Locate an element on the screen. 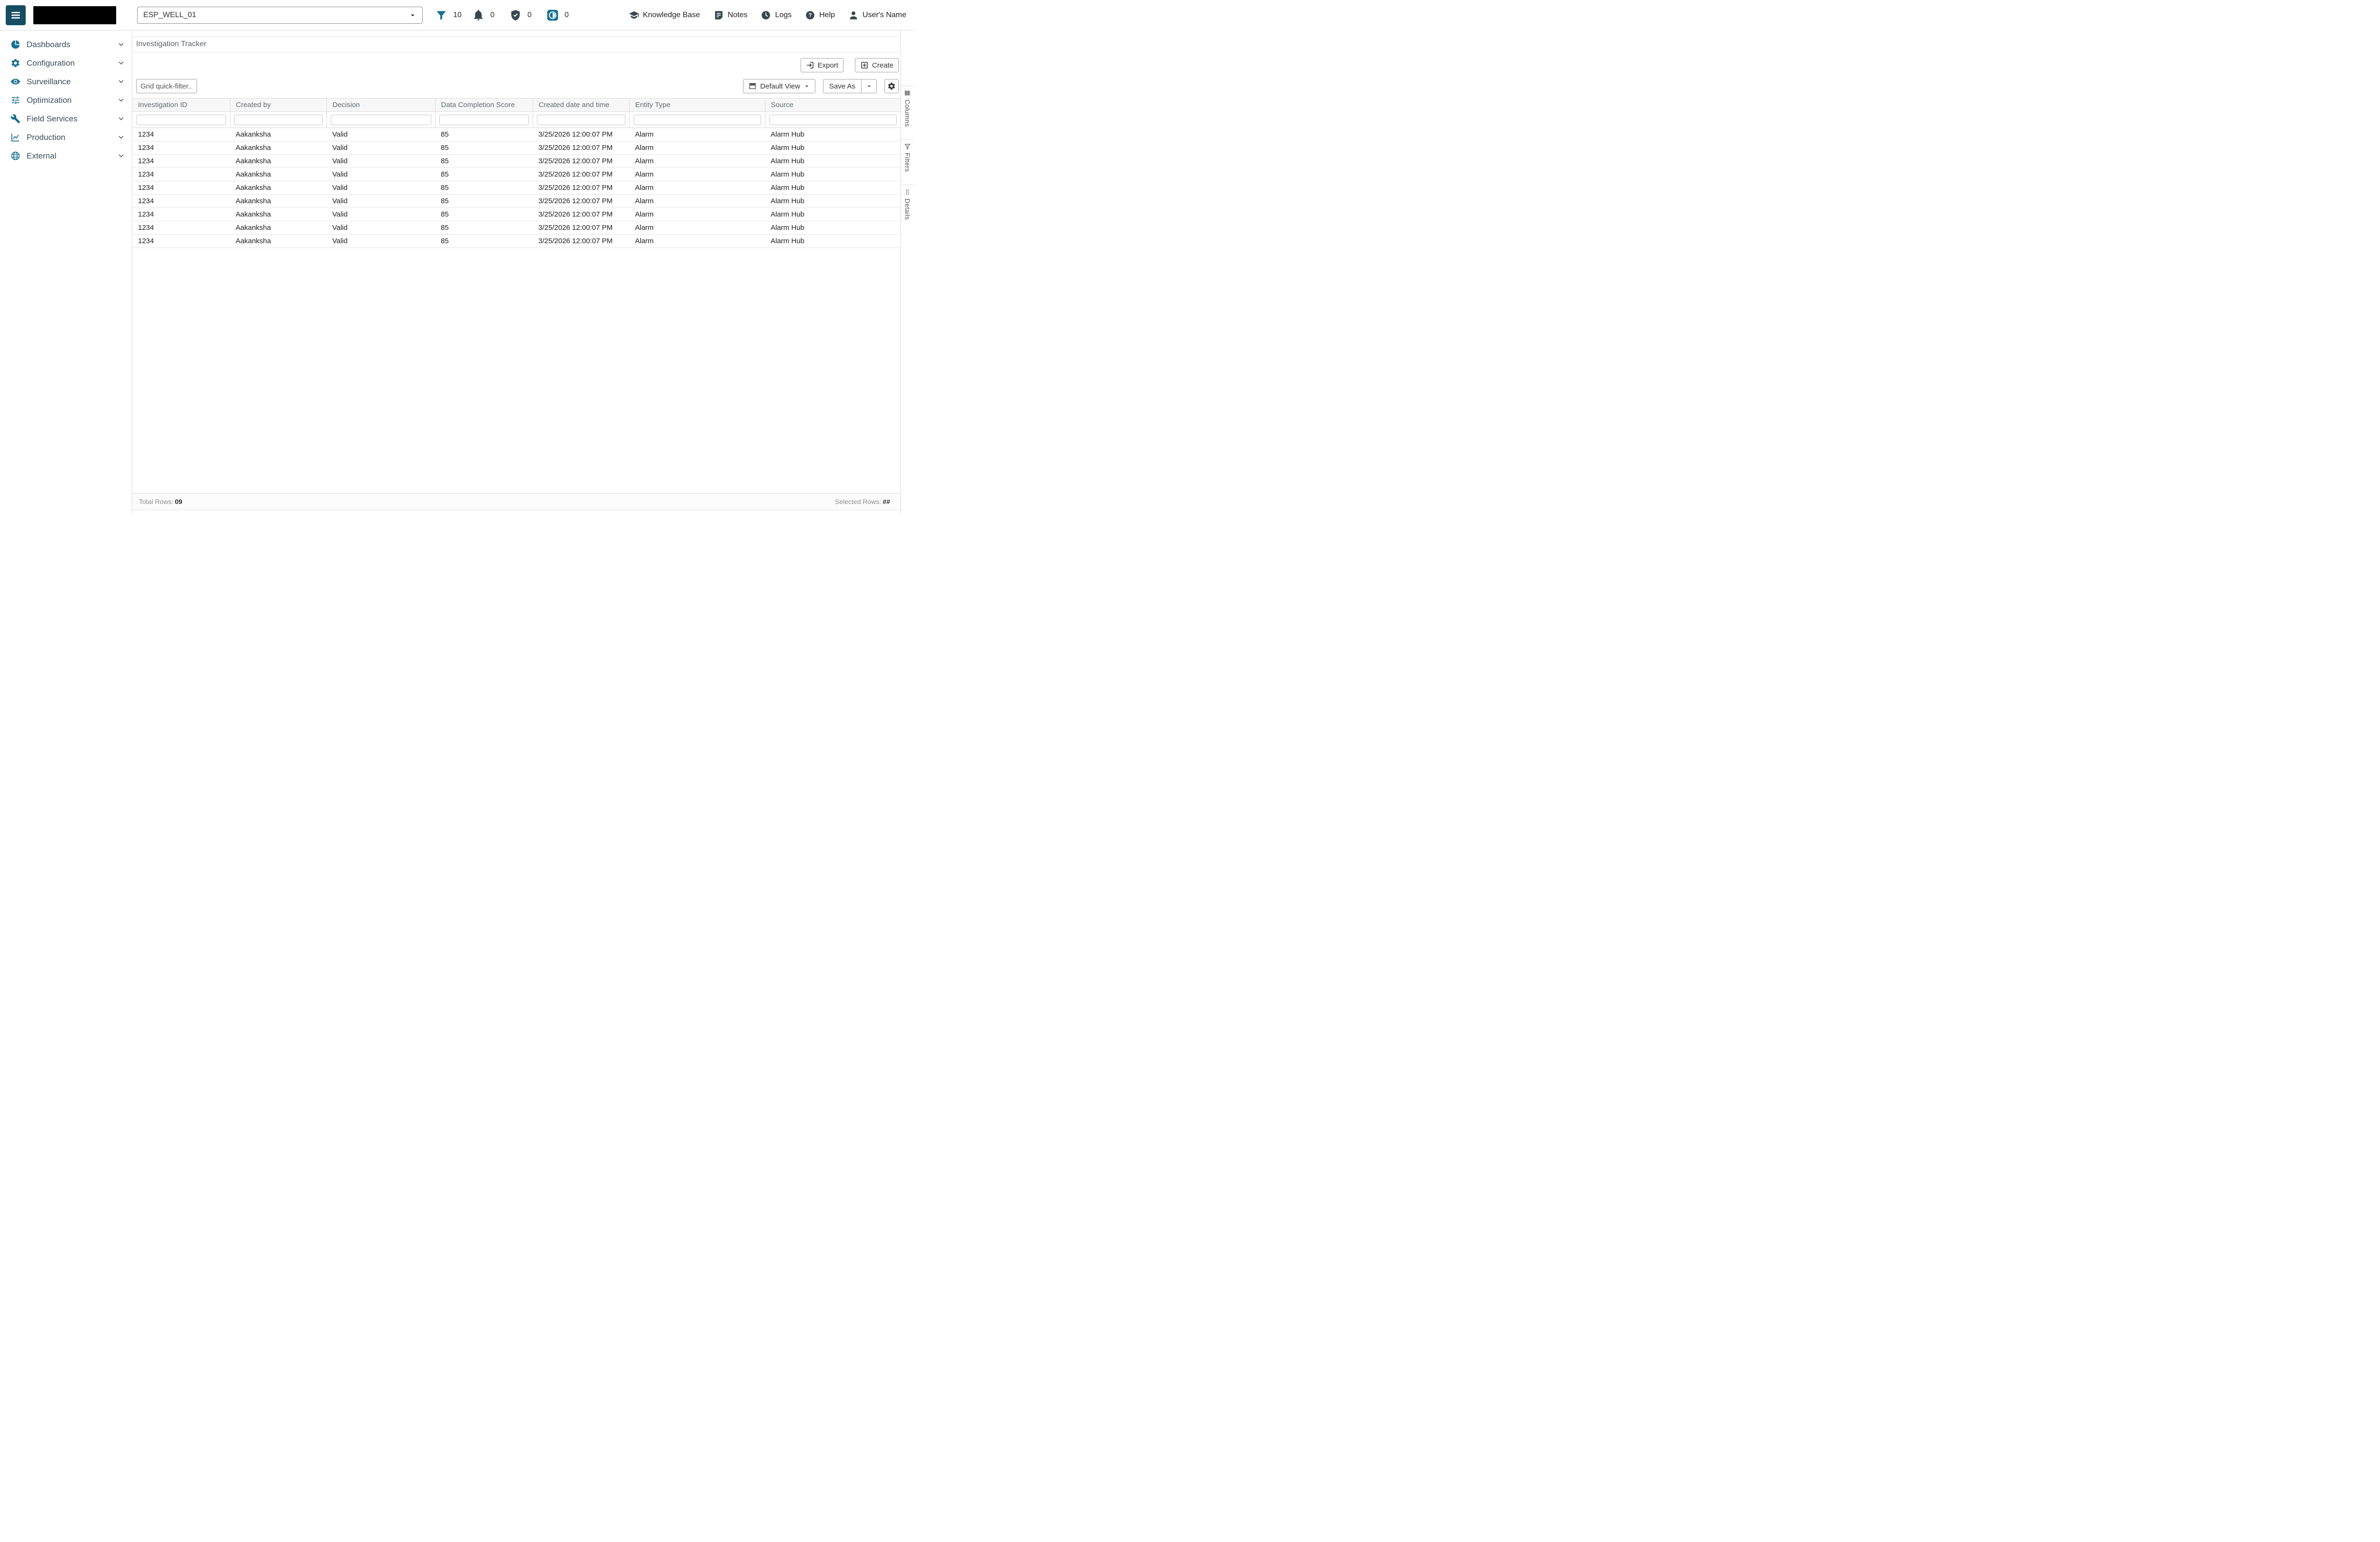 The width and height of the screenshot is (2380, 1542). column-header: Data Completion Score is located at coordinates (484, 105).